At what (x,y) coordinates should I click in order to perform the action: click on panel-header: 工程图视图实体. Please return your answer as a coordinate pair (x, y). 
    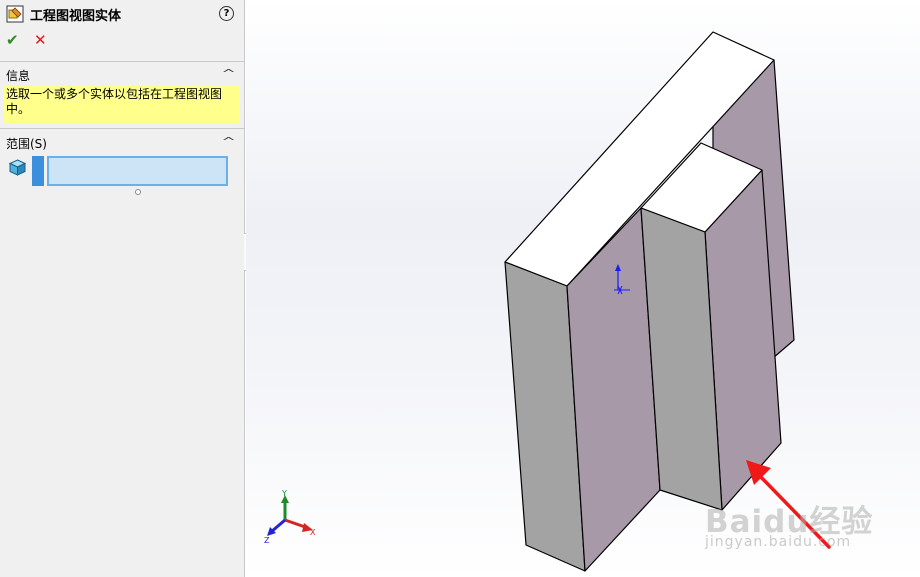
    Looking at the image, I should click on (63, 14).